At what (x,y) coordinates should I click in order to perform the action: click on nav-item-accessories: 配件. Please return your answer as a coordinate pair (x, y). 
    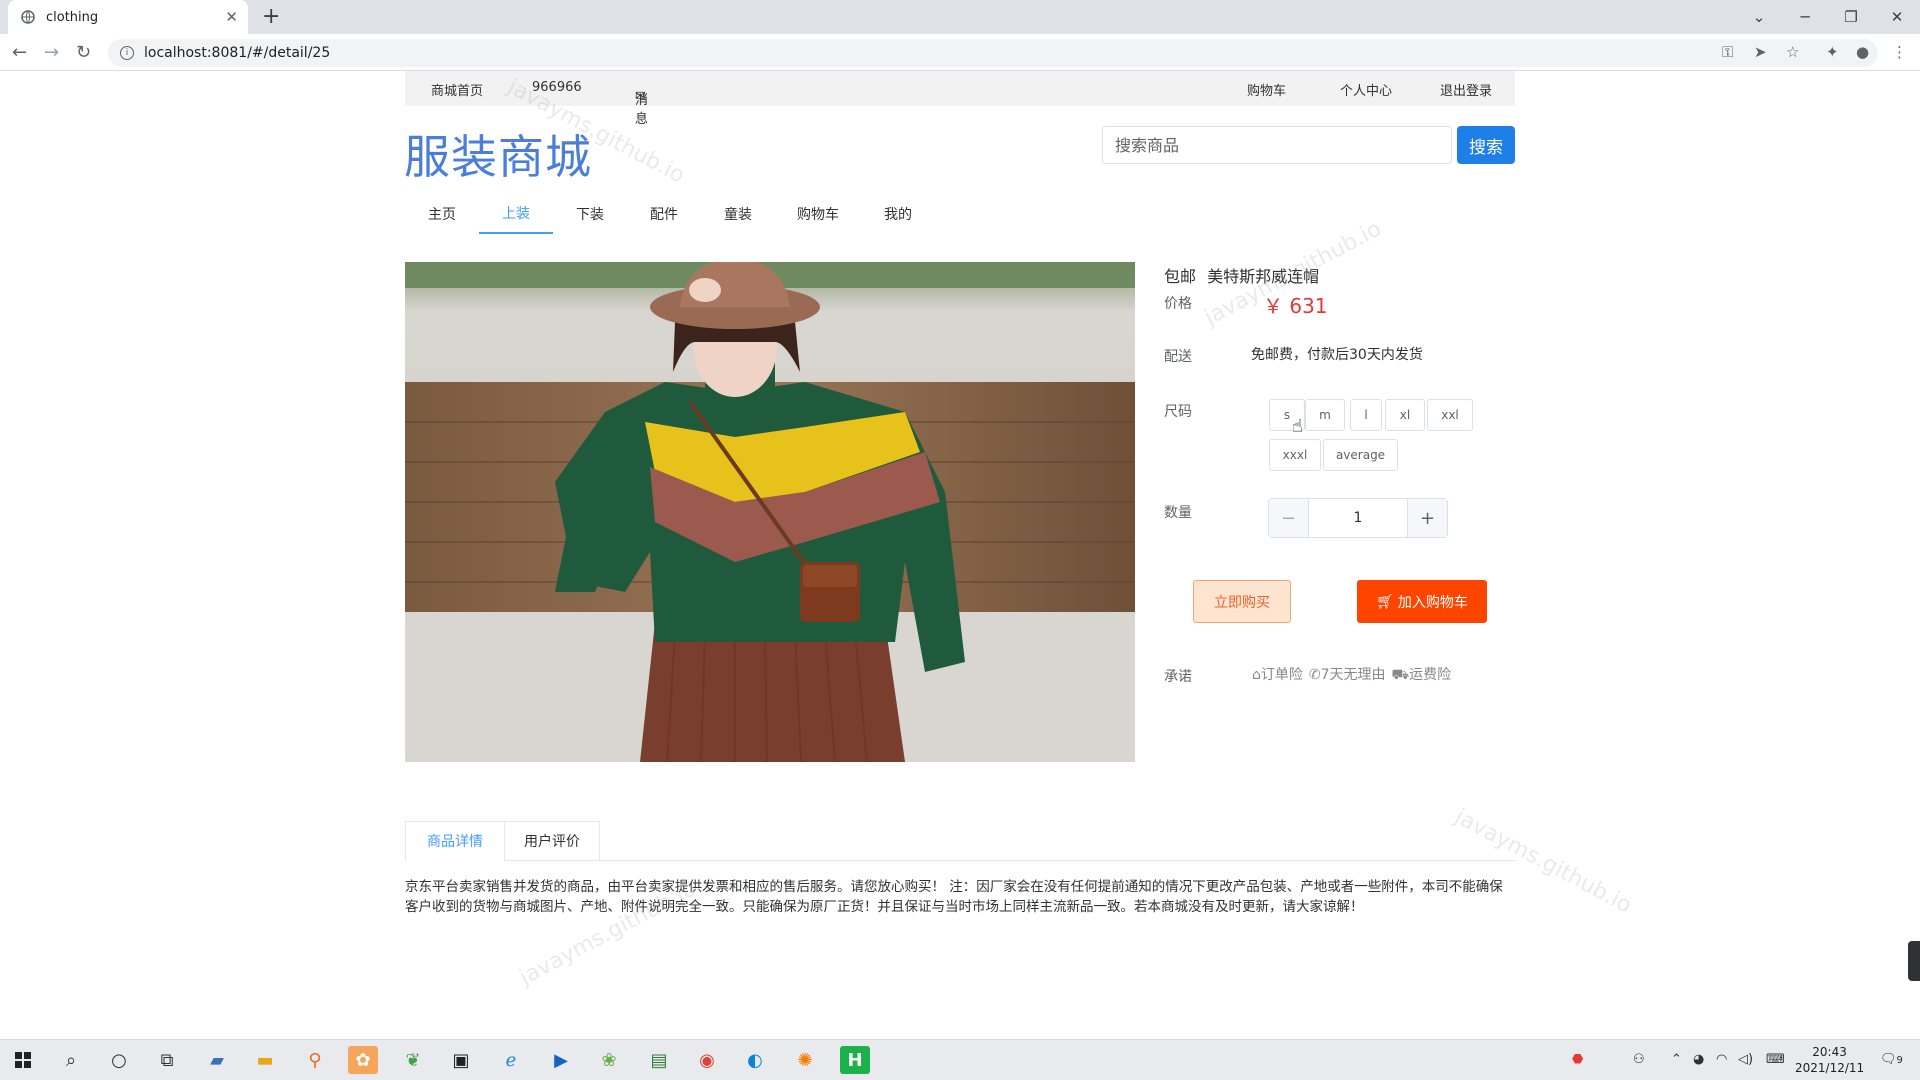
    Looking at the image, I should click on (664, 214).